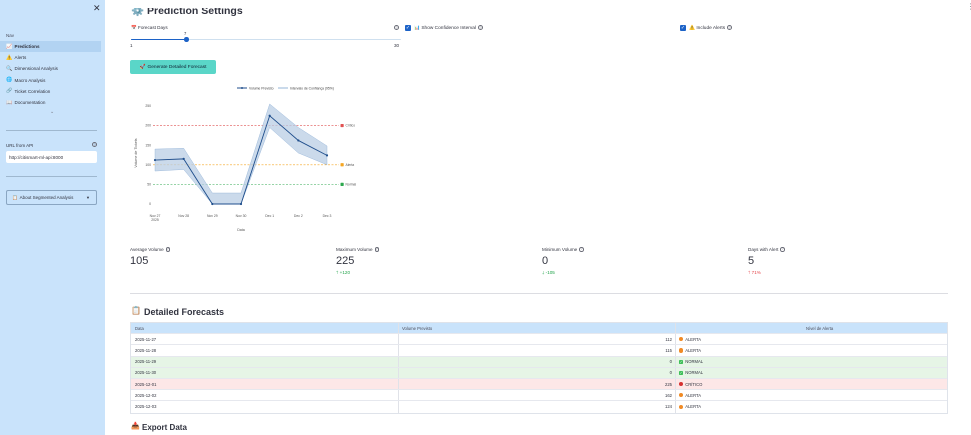 Image resolution: width=971 pixels, height=435 pixels. Describe the element at coordinates (46, 197) in the screenshot. I see `expander-label: About Segmented Analysis` at that location.